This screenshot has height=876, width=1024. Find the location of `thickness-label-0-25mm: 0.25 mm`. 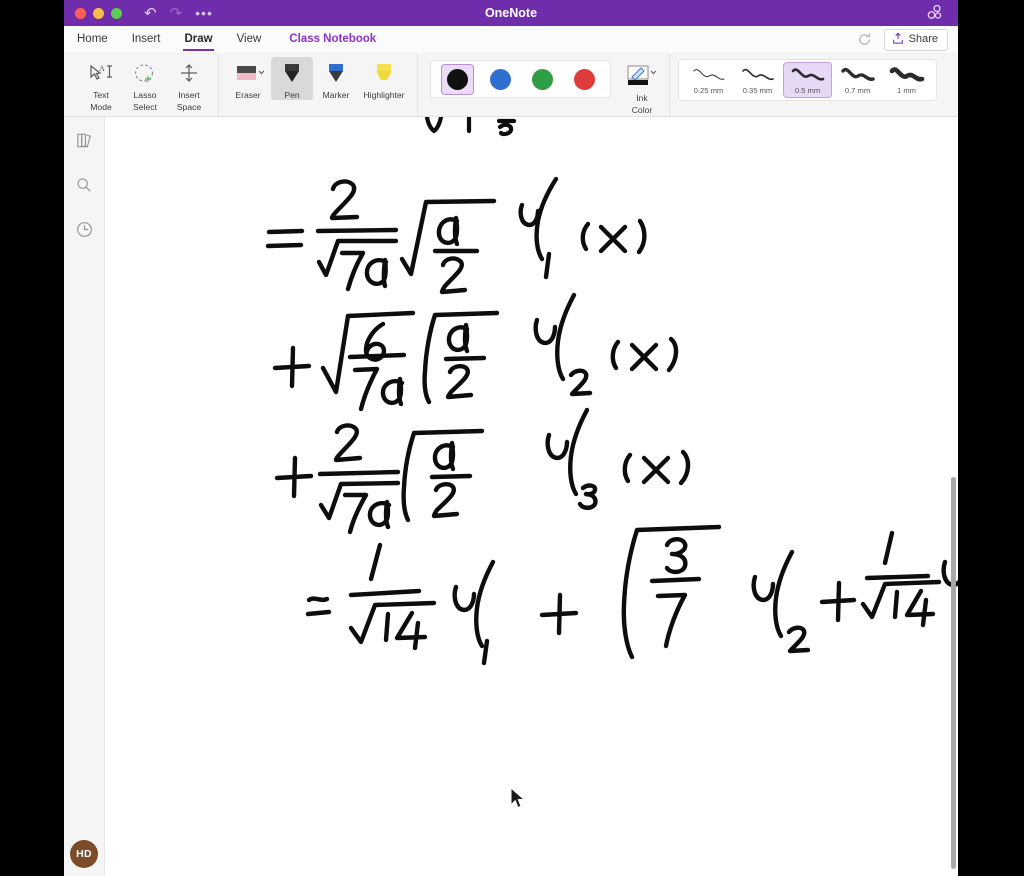

thickness-label-0-25mm: 0.25 mm is located at coordinates (708, 90).